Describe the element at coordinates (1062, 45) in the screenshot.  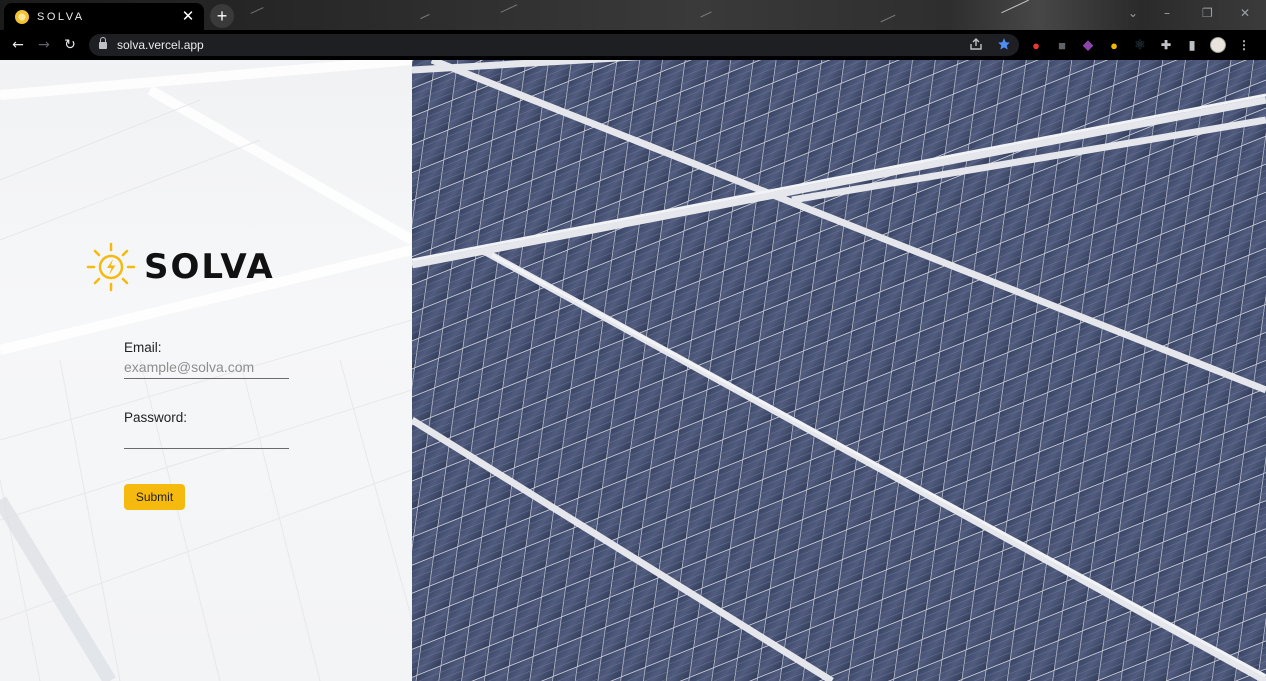
I see `extension-icon: ■` at that location.